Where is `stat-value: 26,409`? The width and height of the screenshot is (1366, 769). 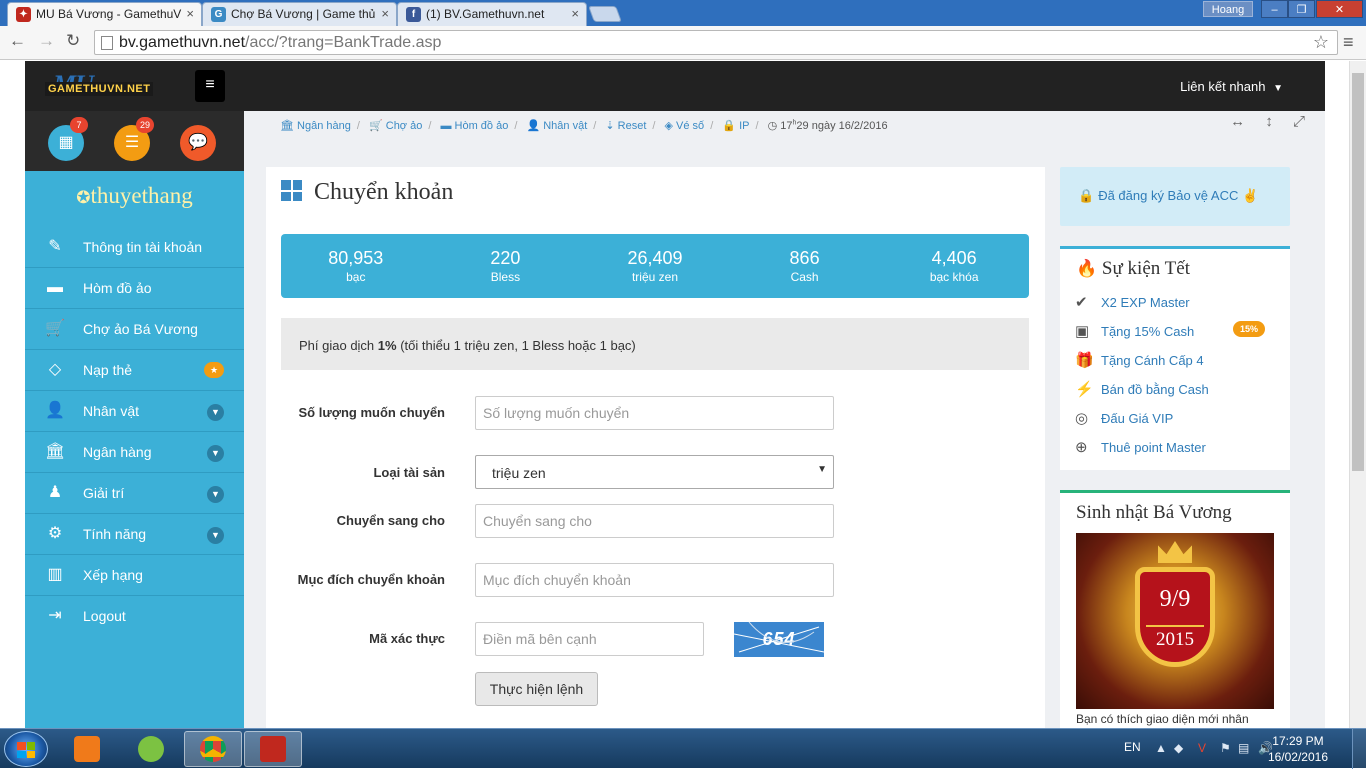
stat-value: 26,409 is located at coordinates (655, 258).